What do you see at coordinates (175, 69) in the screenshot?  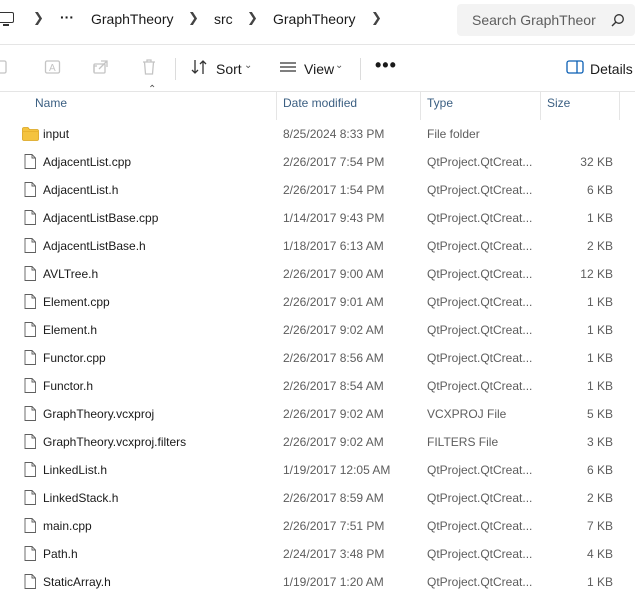 I see `toolbar-separator` at bounding box center [175, 69].